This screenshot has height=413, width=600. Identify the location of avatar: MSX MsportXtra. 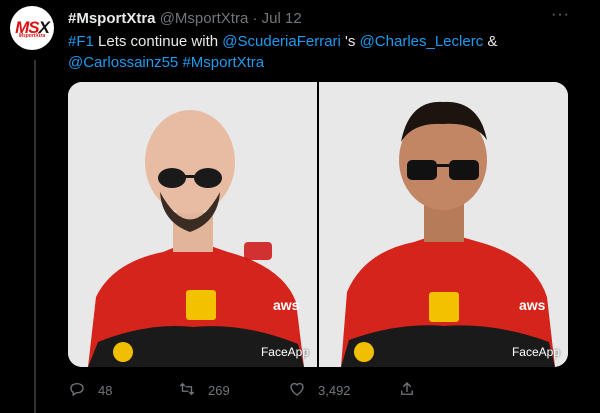
(32, 28).